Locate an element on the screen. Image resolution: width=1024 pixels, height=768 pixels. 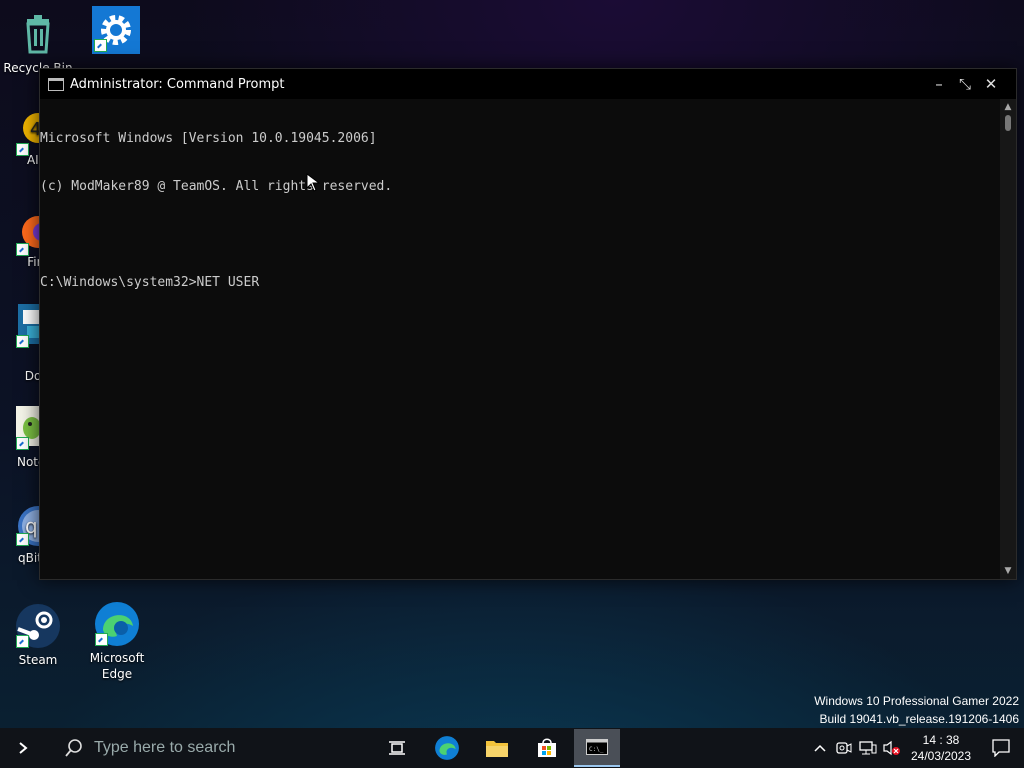
cmd-app-icon: C:\_ is located at coordinates (597, 747).